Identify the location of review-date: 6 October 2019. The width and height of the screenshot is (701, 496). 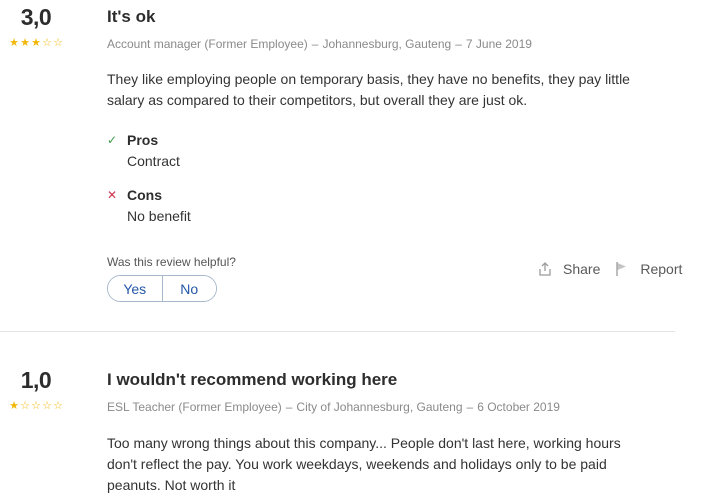
(518, 407).